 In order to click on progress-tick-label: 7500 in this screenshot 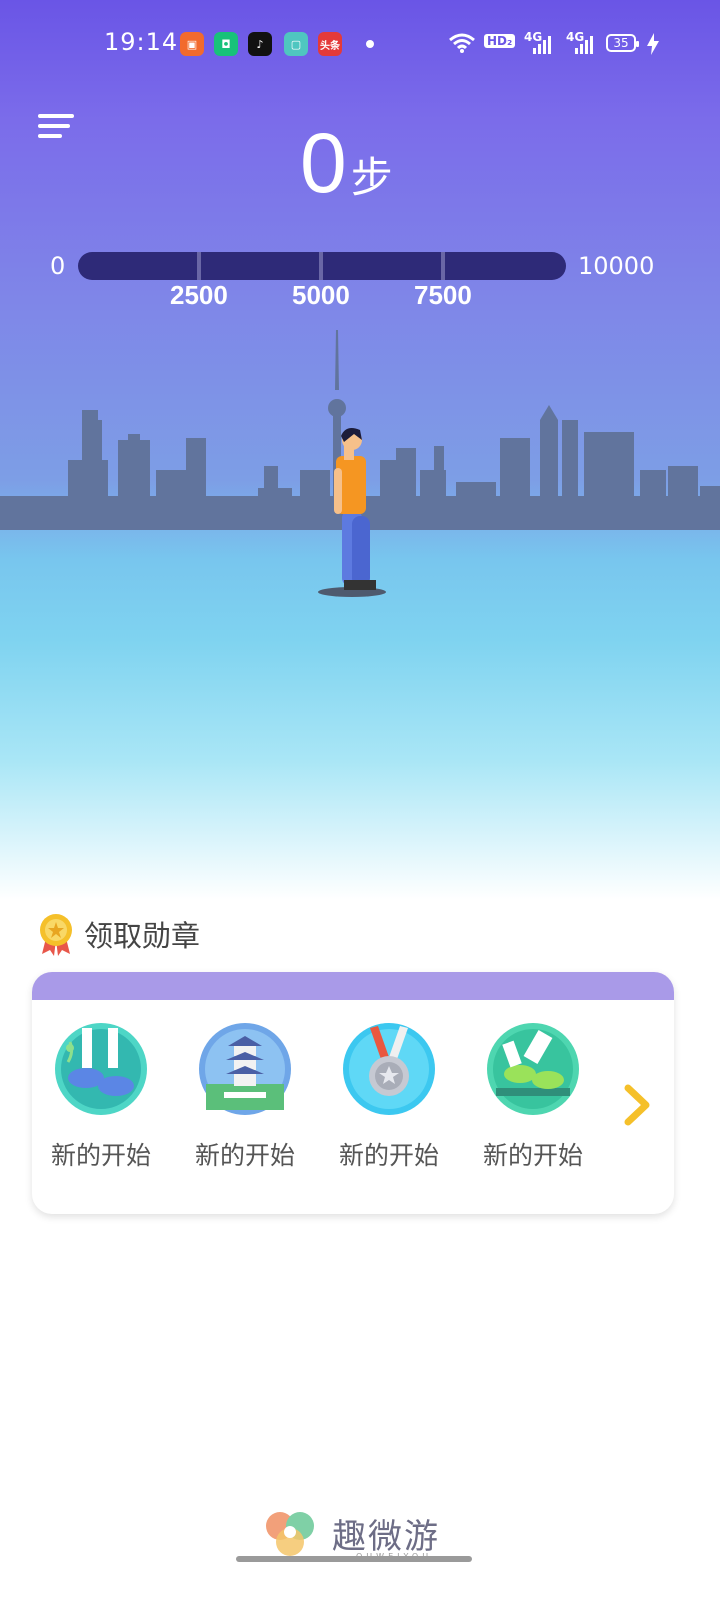, I will do `click(443, 295)`.